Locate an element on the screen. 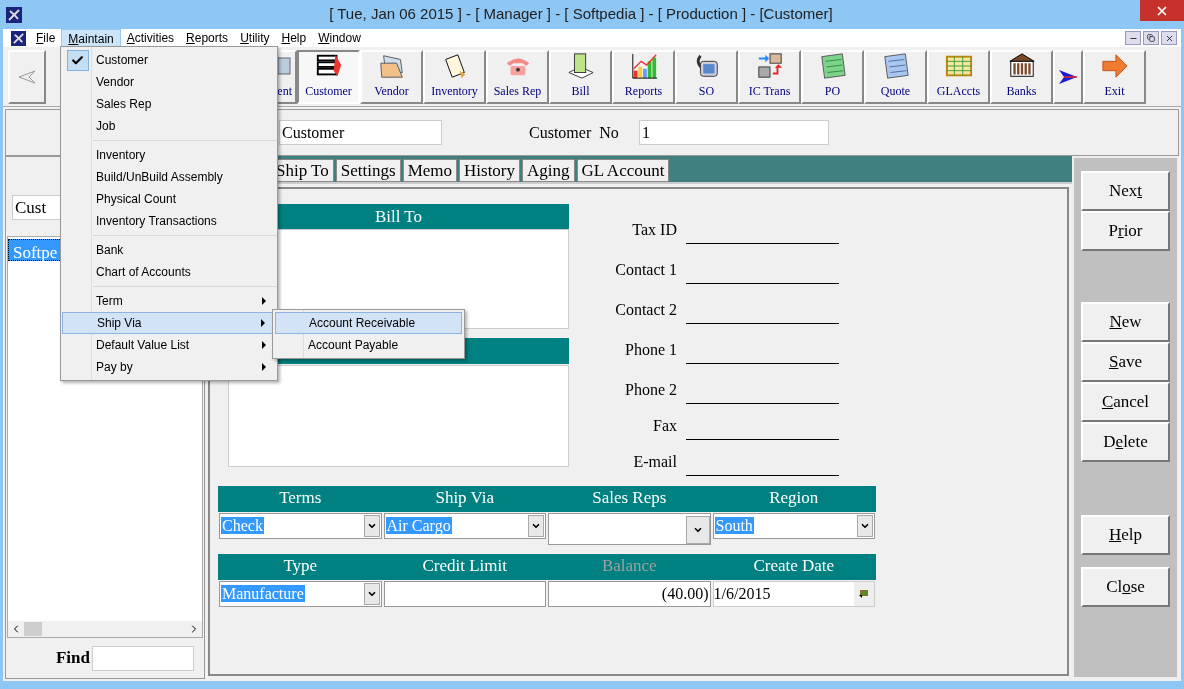 The width and height of the screenshot is (1184, 689). back-button is located at coordinates (27, 76).